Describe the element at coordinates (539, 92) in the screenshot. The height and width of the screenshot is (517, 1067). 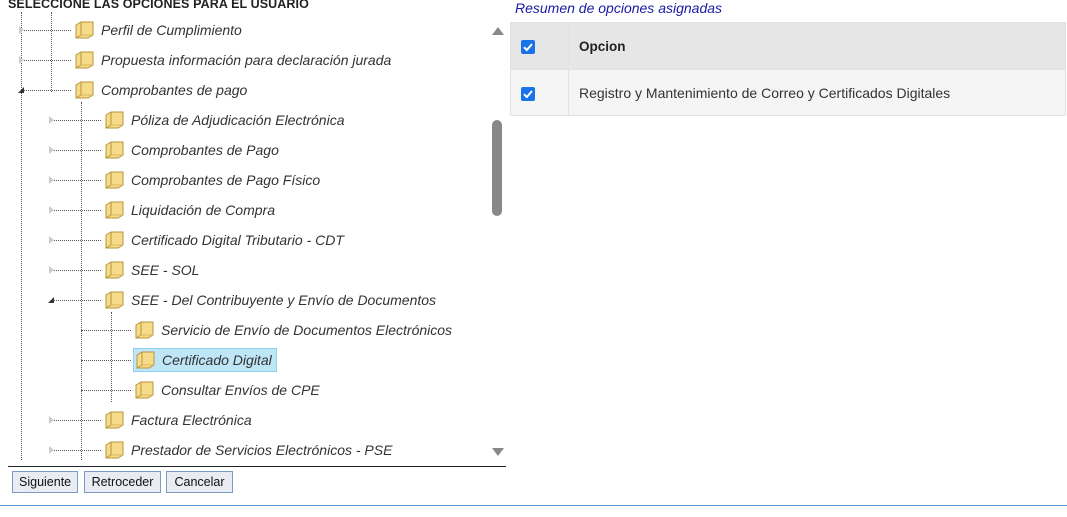
I see `row-checkbox-cell` at that location.